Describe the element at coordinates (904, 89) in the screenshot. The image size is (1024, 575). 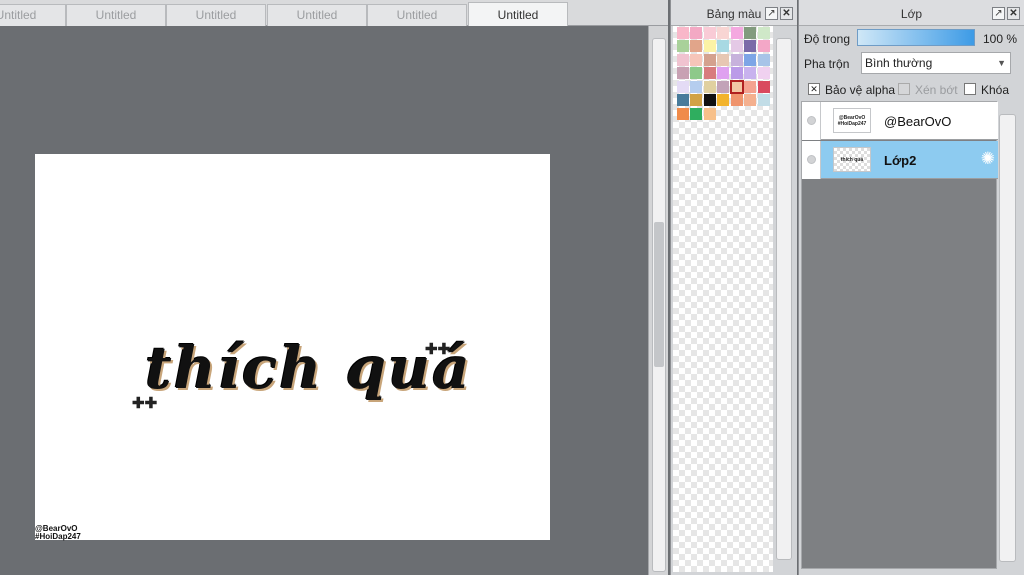
I see `clipping-checkbox` at that location.